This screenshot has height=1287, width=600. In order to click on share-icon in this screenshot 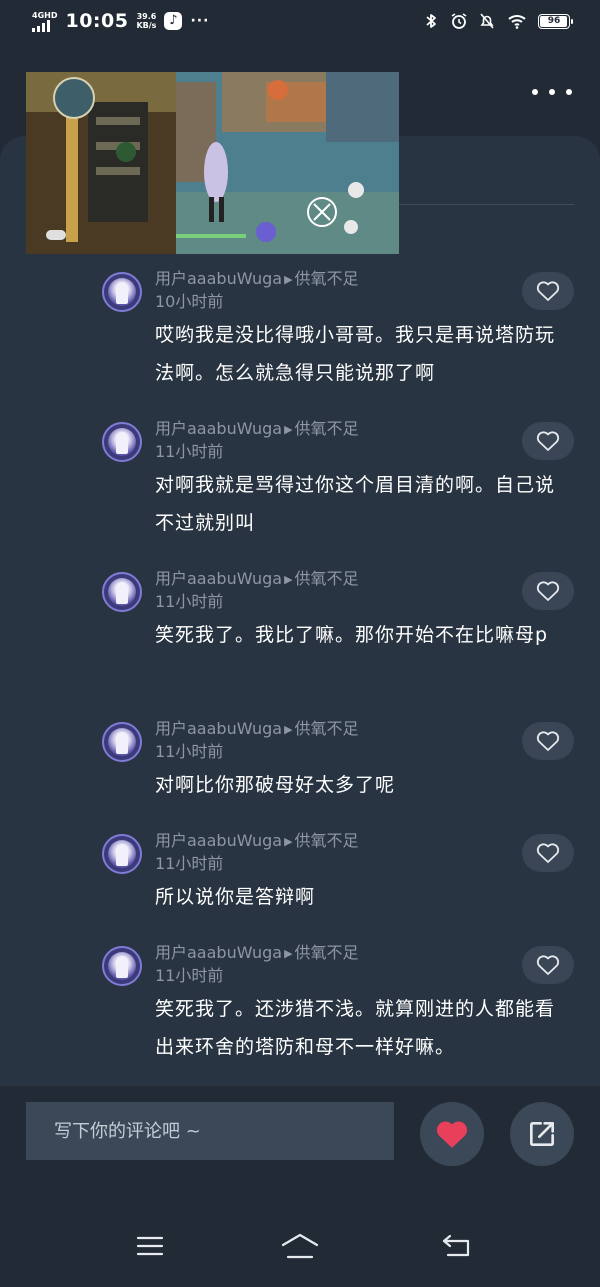, I will do `click(542, 1134)`.